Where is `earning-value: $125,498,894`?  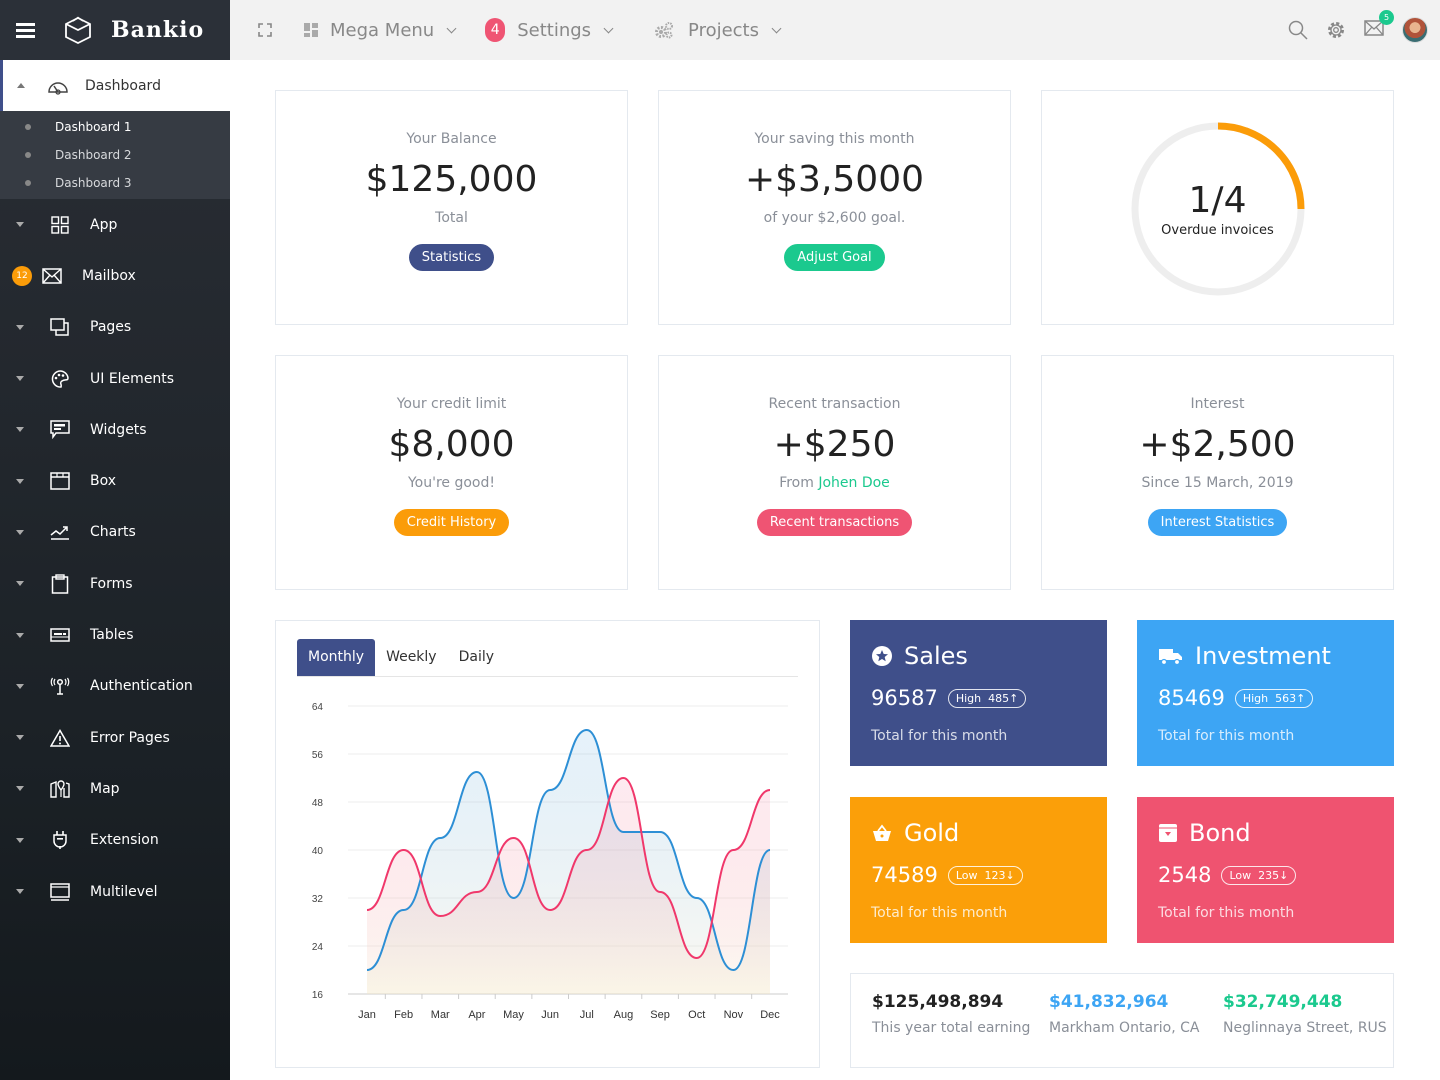
earning-value: $125,498,894 is located at coordinates (938, 1002).